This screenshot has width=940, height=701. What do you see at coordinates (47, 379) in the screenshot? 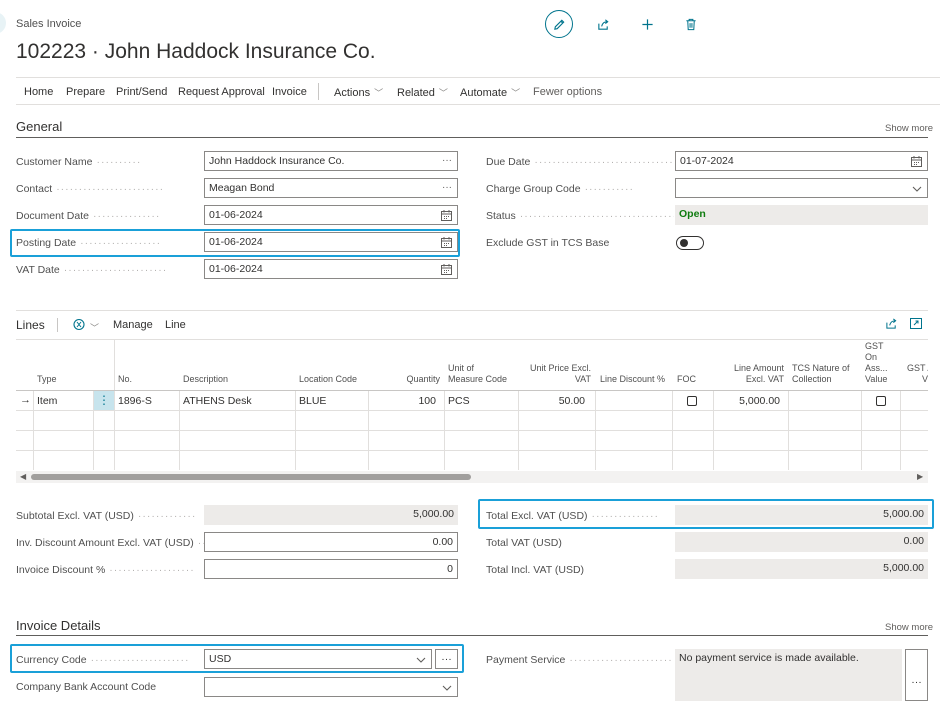
I see `col-header-type: Type` at bounding box center [47, 379].